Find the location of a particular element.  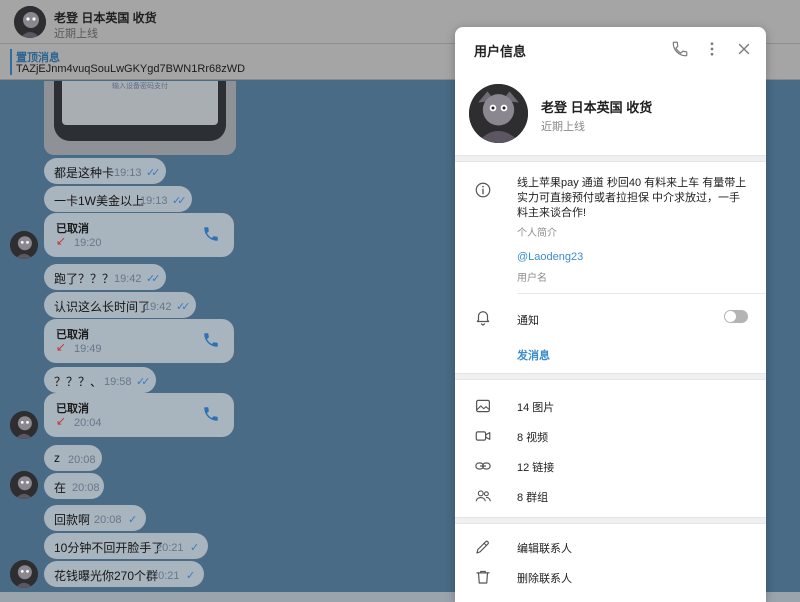

message-text: 花钱曝光你270个群 is located at coordinates (106, 576).